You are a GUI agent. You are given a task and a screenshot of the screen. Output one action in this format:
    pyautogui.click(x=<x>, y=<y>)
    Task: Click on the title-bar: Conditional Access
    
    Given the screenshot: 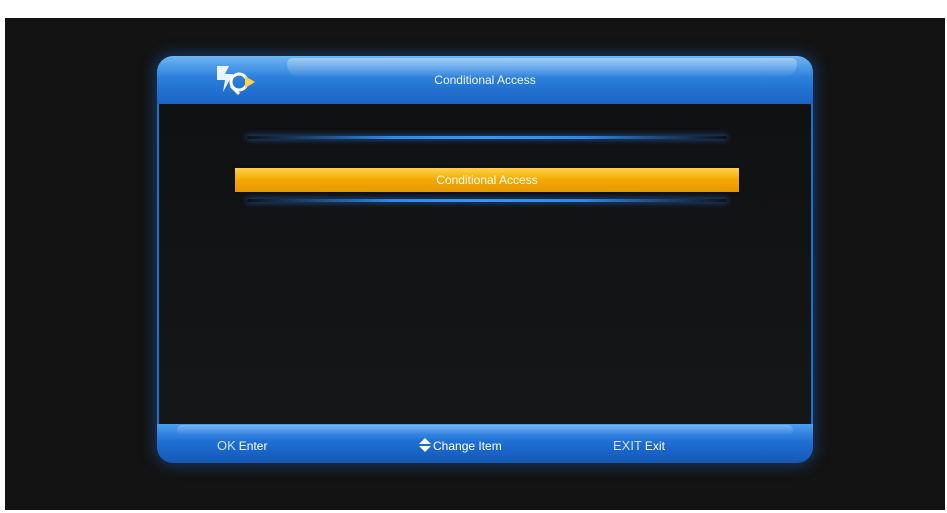 What is the action you would take?
    pyautogui.click(x=485, y=80)
    